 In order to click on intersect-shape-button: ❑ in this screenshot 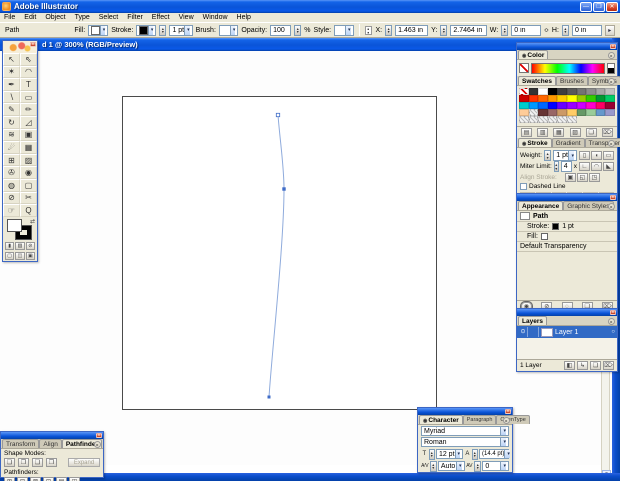, I will do `click(37, 462)`.